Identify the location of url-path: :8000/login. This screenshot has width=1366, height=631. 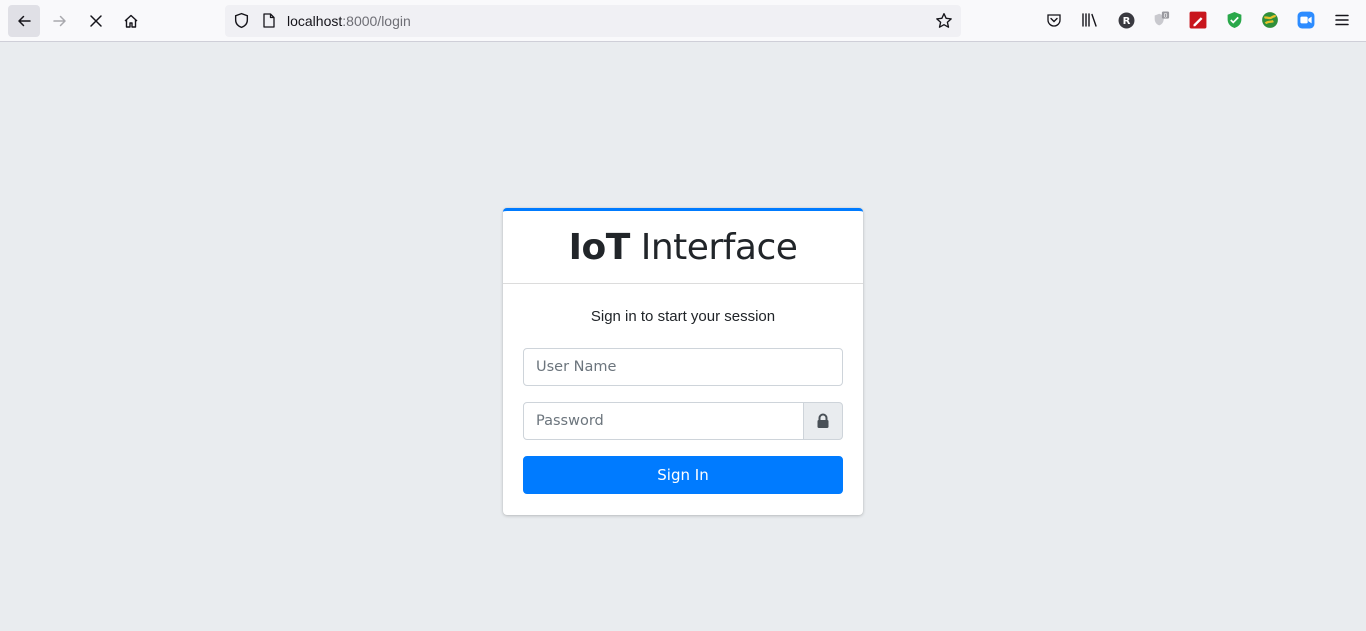
(376, 21).